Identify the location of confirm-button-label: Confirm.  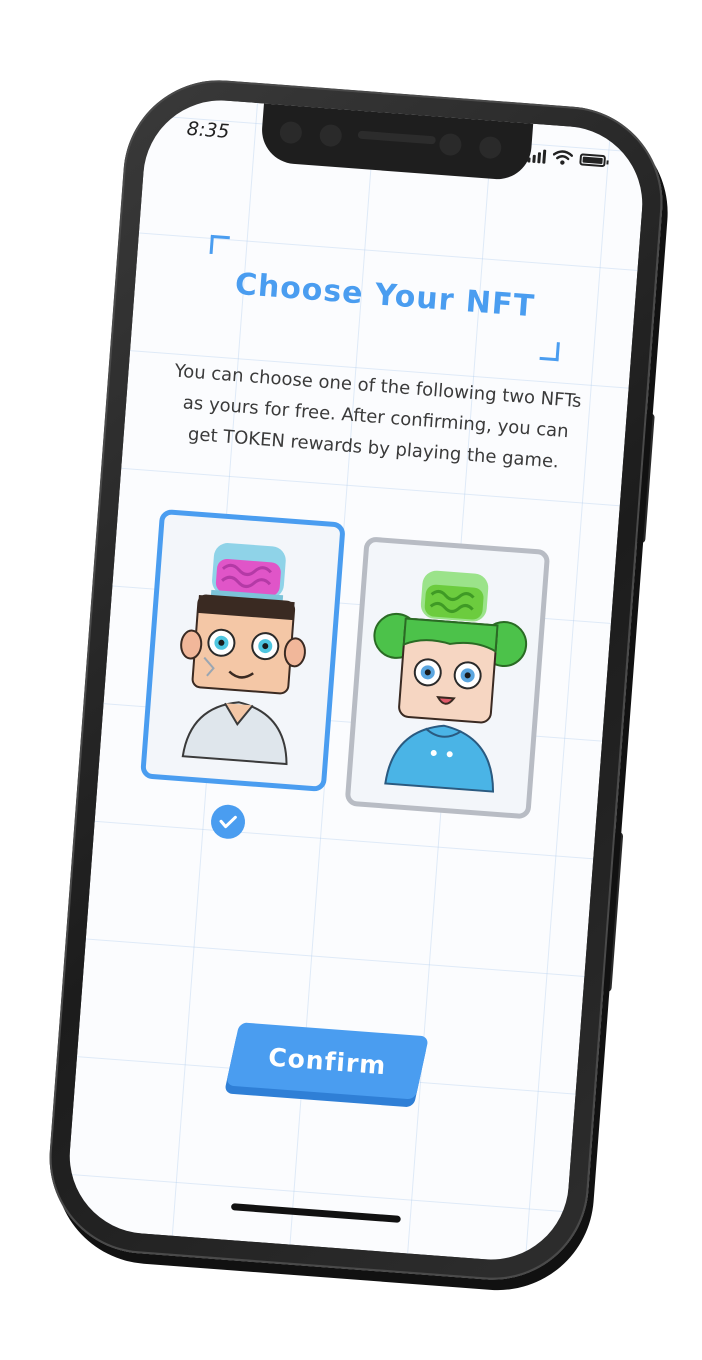
(327, 1061).